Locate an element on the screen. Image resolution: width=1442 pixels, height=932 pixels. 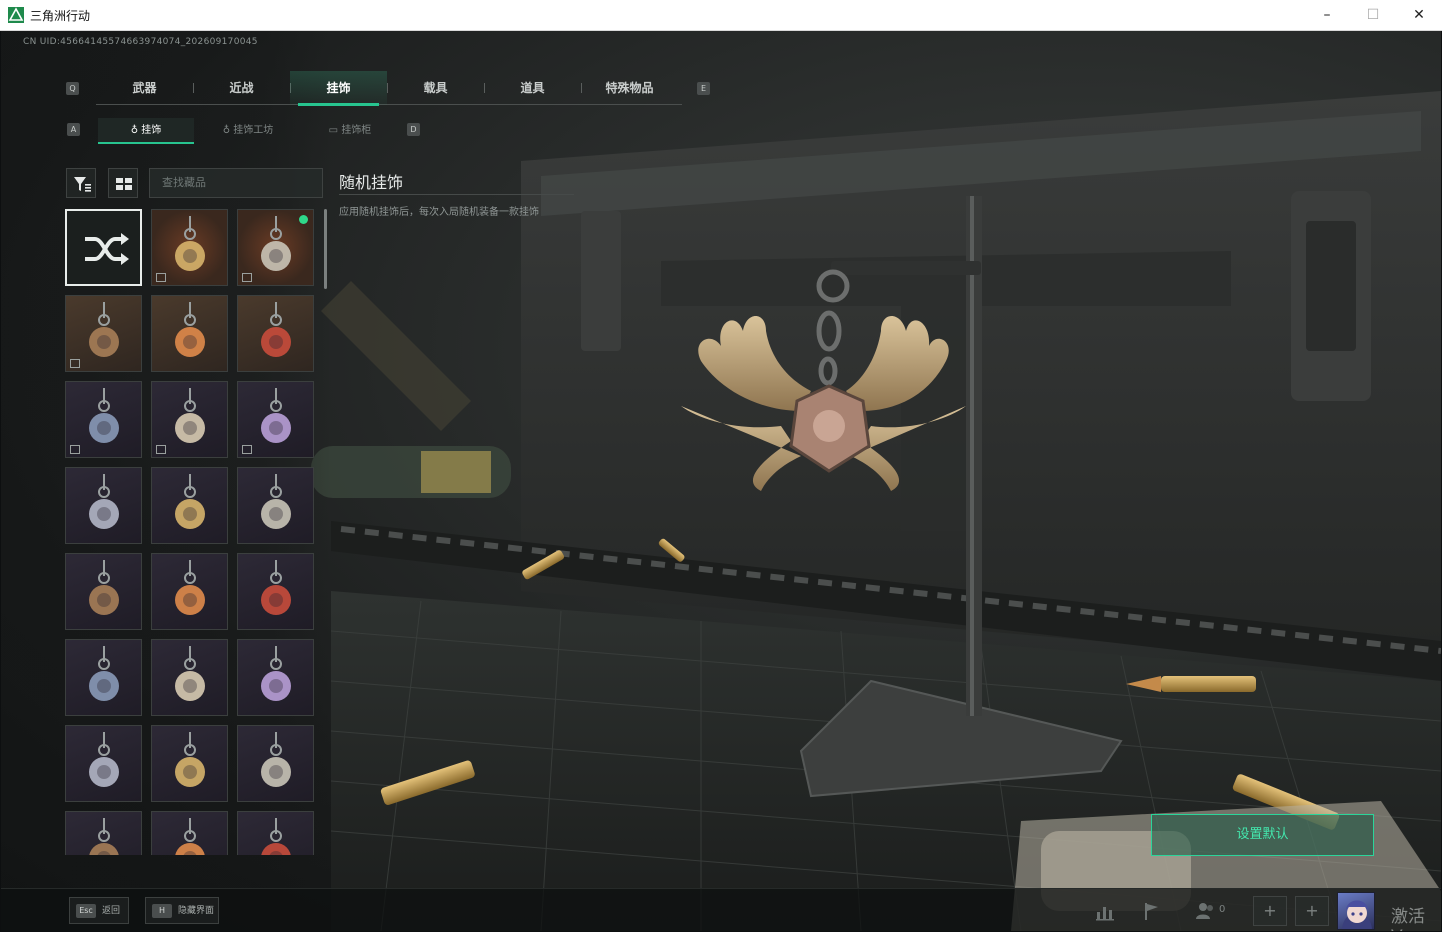
grid-view-button is located at coordinates (123, 183).